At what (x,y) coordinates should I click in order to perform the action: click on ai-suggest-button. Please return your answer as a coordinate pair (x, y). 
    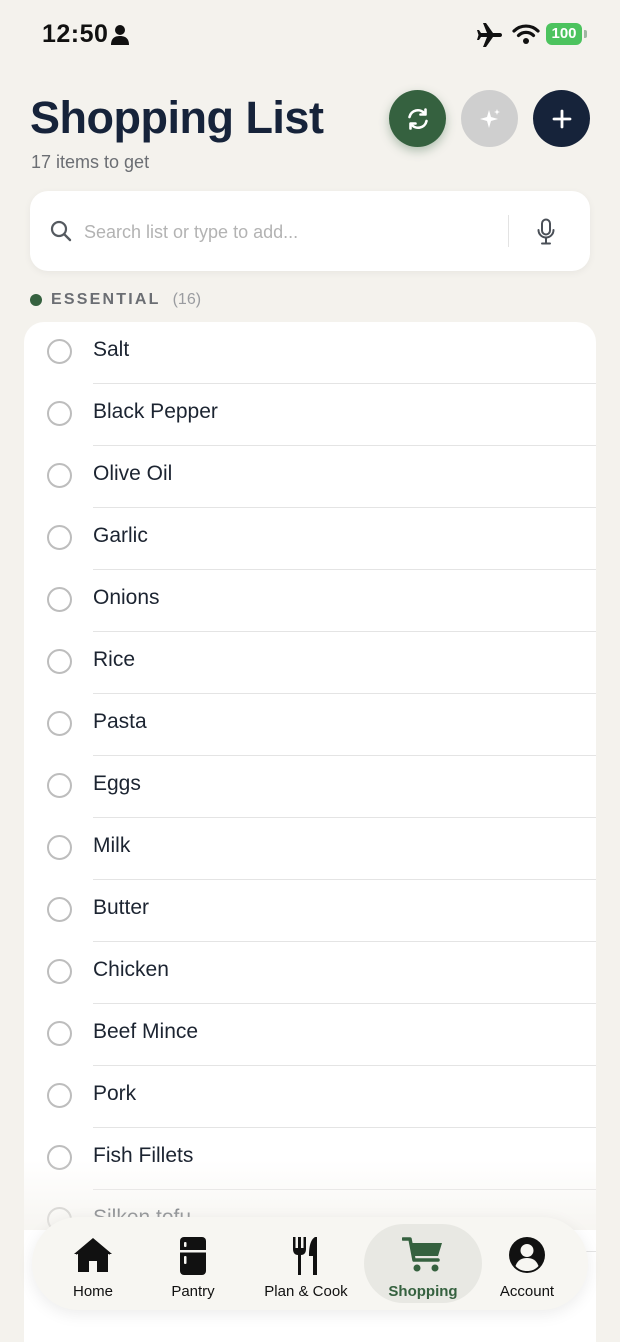
    Looking at the image, I should click on (489, 118).